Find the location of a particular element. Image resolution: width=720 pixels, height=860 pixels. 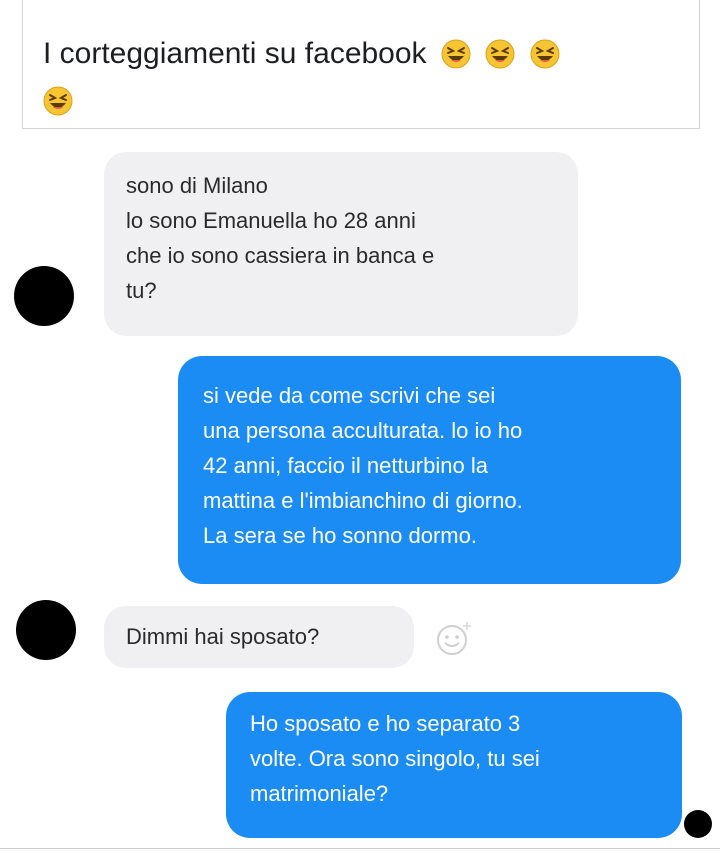

message-line: volte. Ora sono singolo, tu sei is located at coordinates (395, 758).